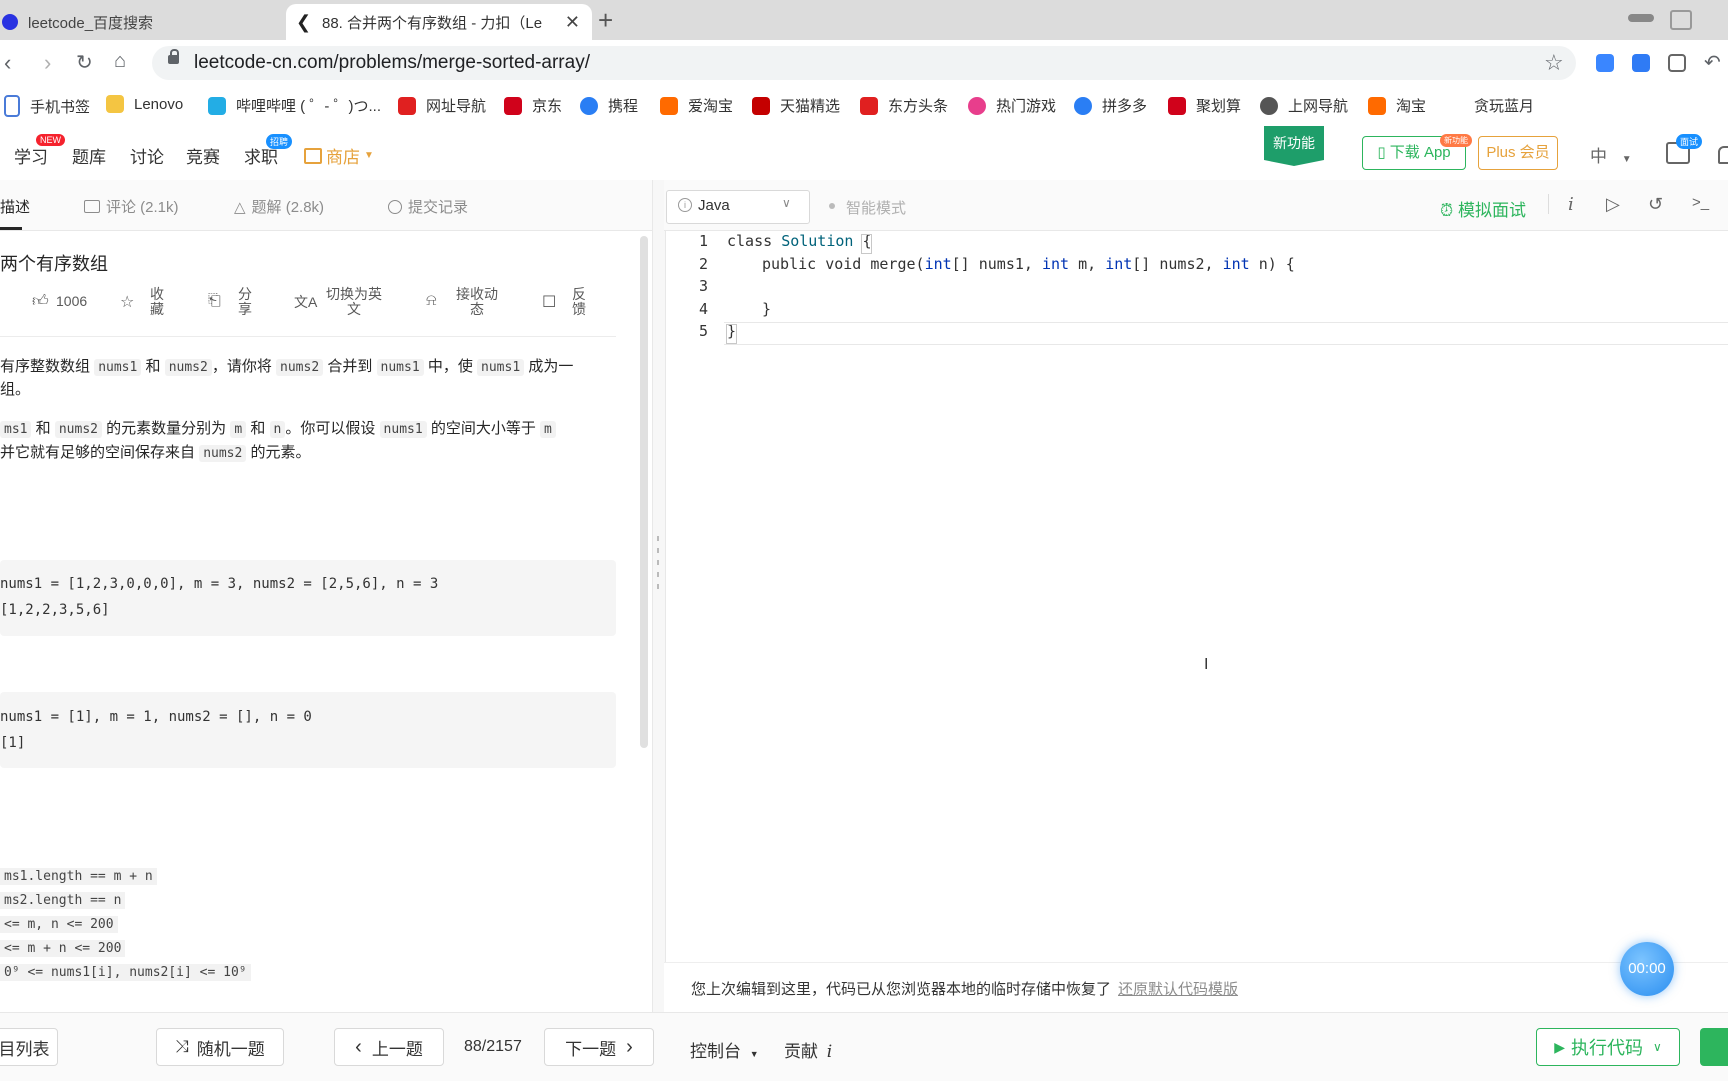 This screenshot has height=1081, width=1728. Describe the element at coordinates (1204, 105) in the screenshot. I see `bookmark-item: 聚划算` at that location.